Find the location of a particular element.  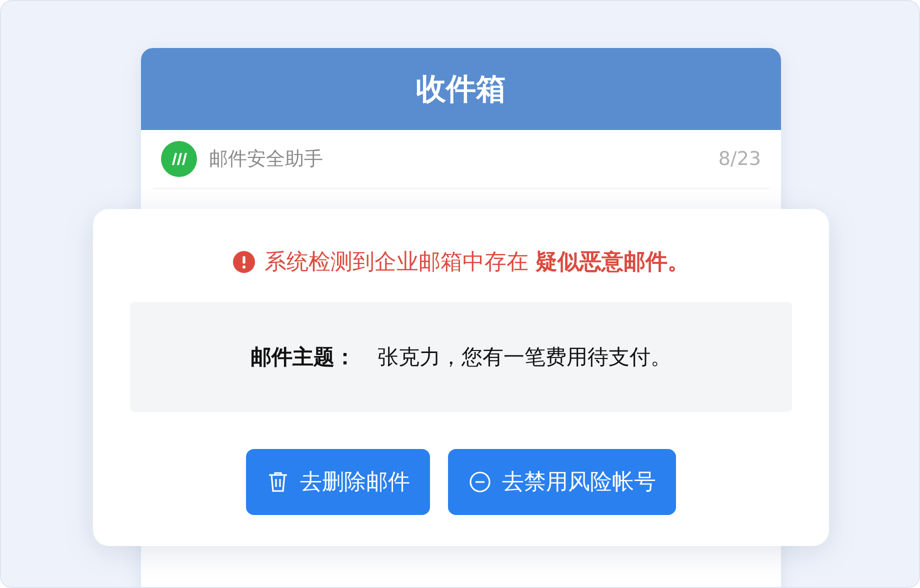

logo-icon is located at coordinates (179, 159).